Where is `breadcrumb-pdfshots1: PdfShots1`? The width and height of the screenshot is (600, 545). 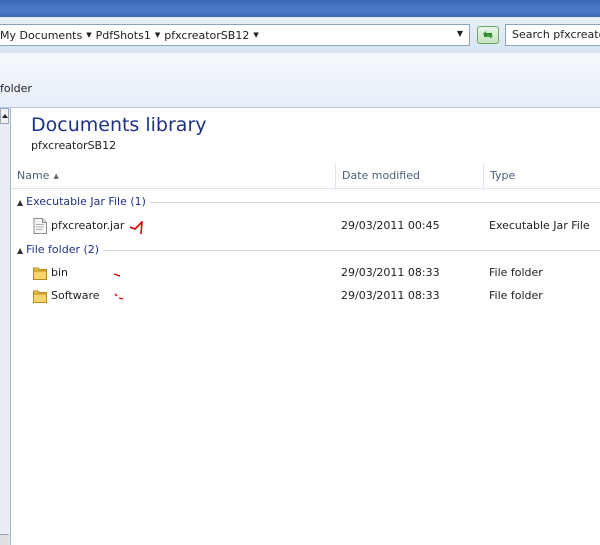
breadcrumb-pdfshots1: PdfShots1 is located at coordinates (123, 36).